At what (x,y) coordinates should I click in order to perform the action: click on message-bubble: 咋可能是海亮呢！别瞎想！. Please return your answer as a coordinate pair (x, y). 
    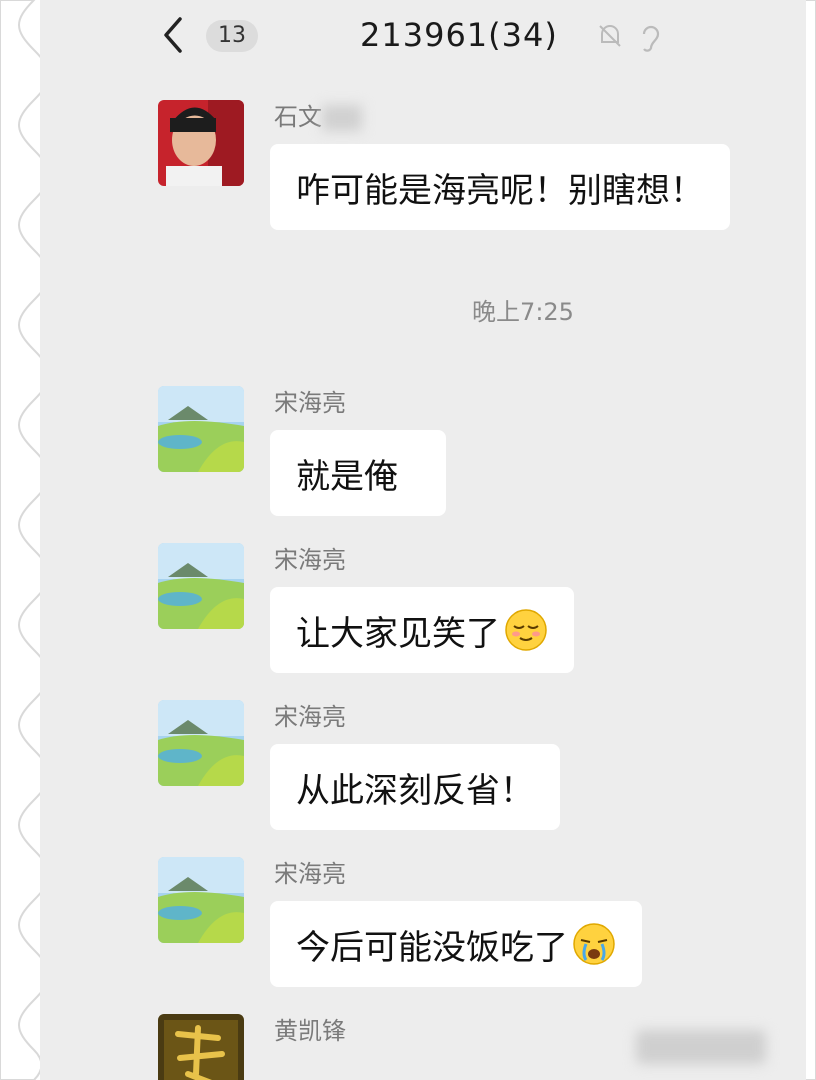
    Looking at the image, I should click on (500, 187).